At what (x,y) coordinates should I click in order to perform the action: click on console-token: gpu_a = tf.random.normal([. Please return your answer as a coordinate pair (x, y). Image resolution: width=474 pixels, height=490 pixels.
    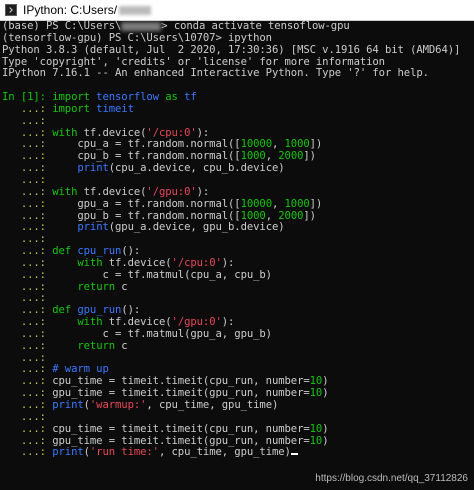
    Looking at the image, I should click on (146, 203).